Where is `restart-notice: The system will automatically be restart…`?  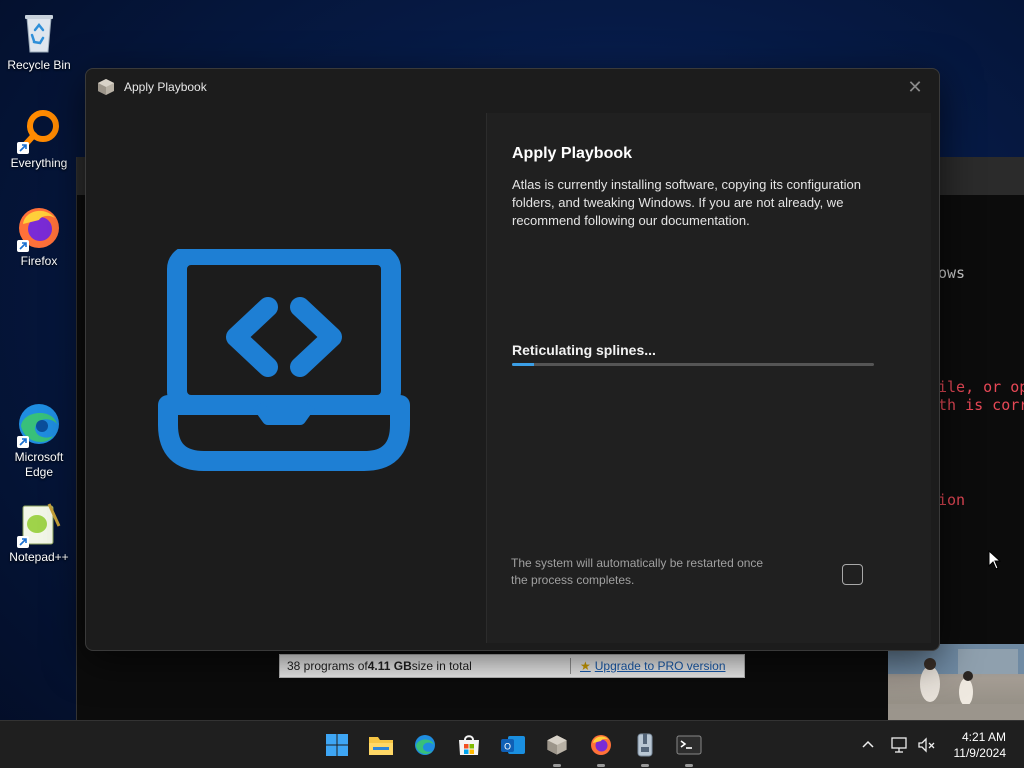 restart-notice: The system will automatically be restart… is located at coordinates (637, 571).